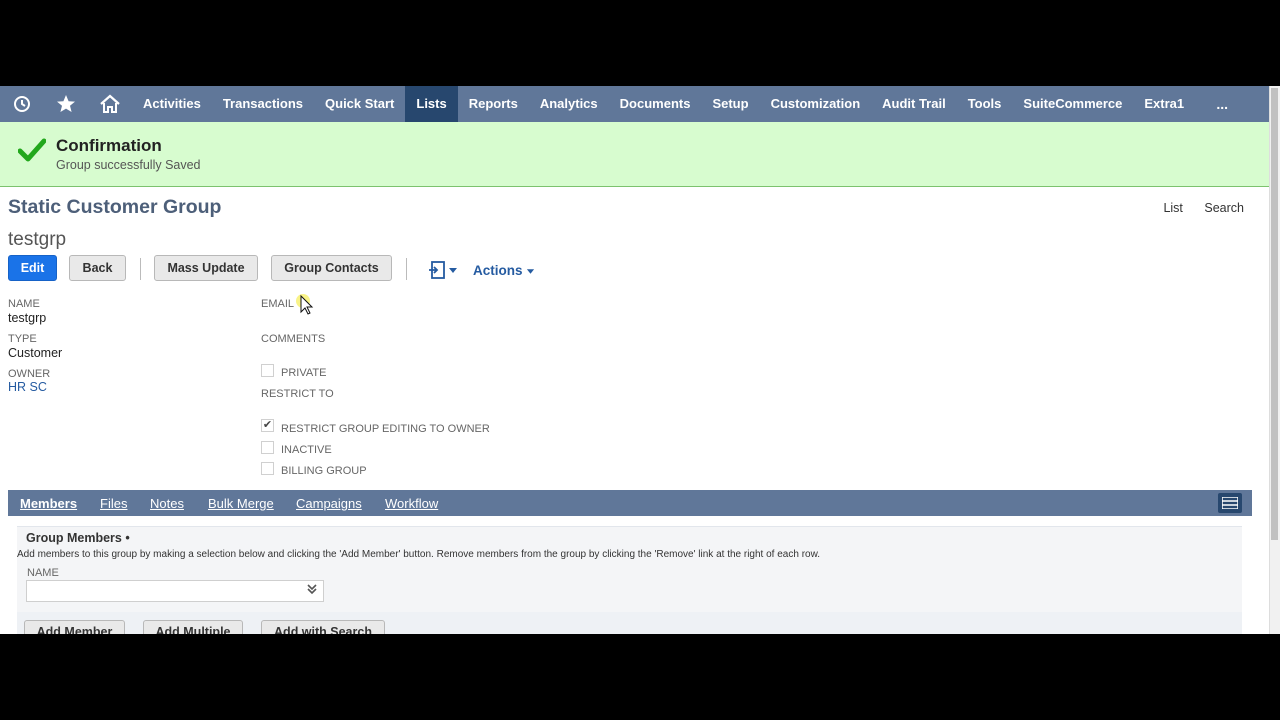 The width and height of the screenshot is (1280, 720). I want to click on add-multiple-button: Add Multiple, so click(193, 627).